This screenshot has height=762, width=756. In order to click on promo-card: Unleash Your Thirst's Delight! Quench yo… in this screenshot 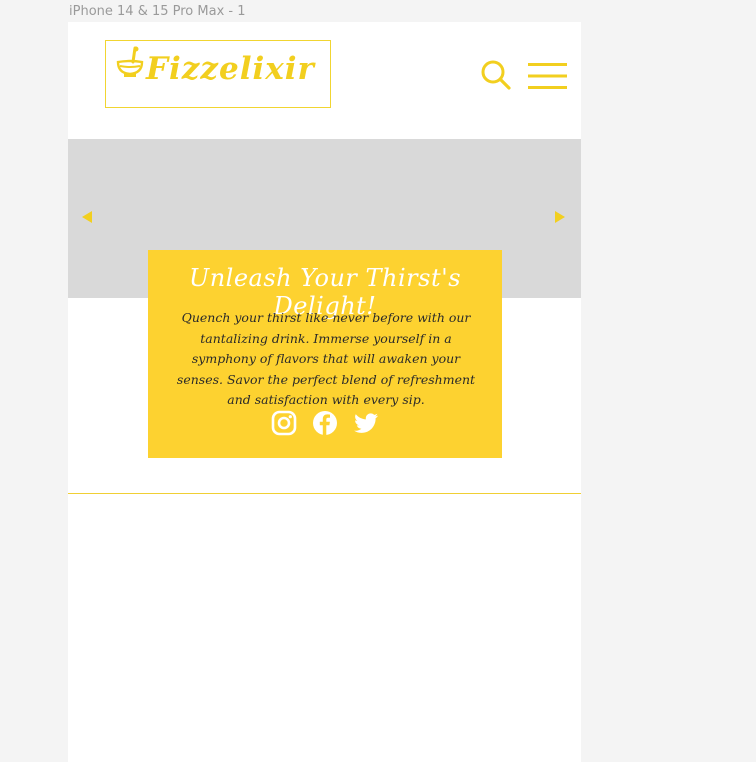, I will do `click(325, 354)`.